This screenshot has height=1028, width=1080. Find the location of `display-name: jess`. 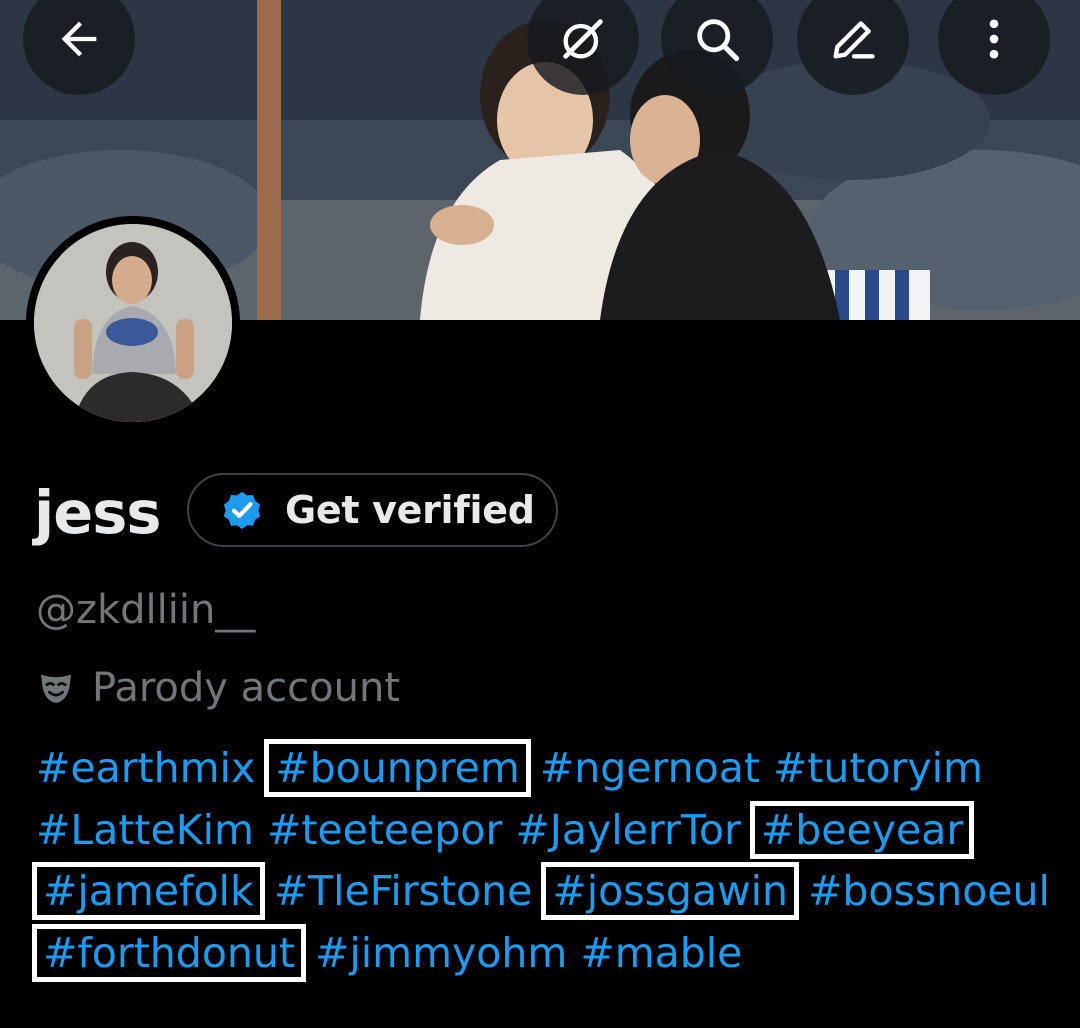

display-name: jess is located at coordinates (97, 512).